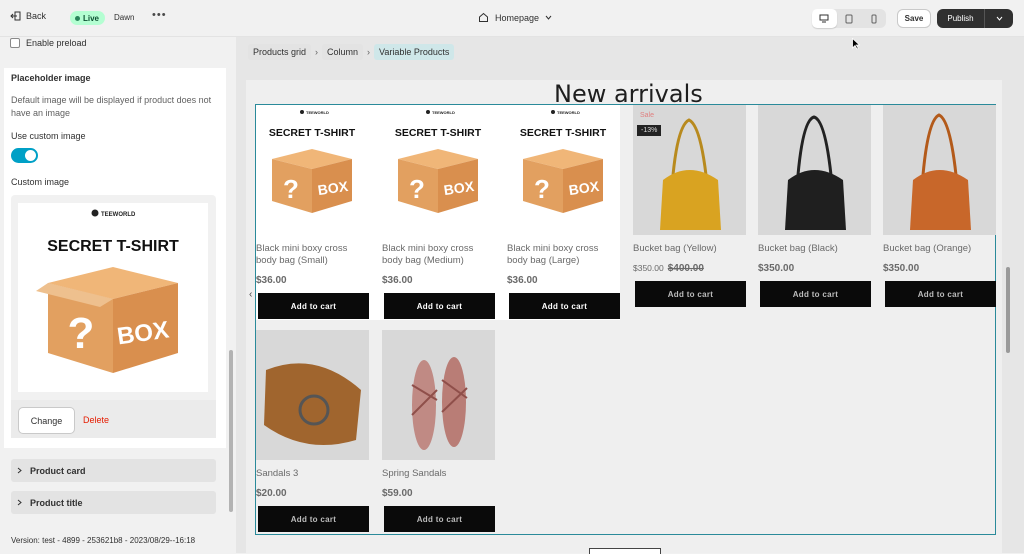 This screenshot has height=554, width=1024. What do you see at coordinates (443, 112) in the screenshot?
I see `svg-text: TEEWORLD` at bounding box center [443, 112].